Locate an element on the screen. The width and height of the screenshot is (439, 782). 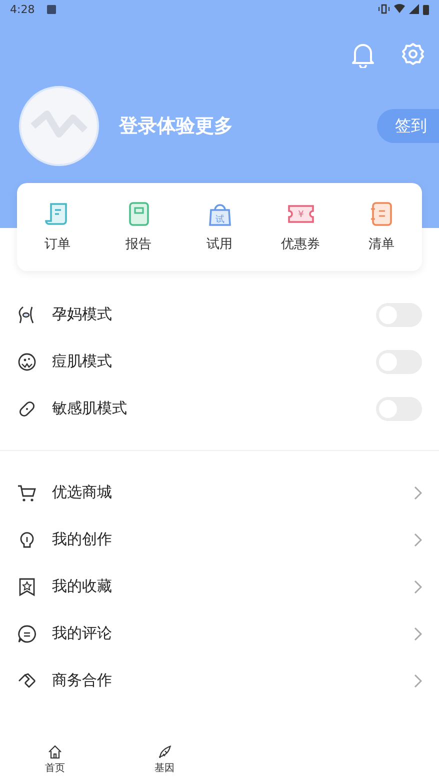
mode-label: 孕妈模式 is located at coordinates (82, 314).